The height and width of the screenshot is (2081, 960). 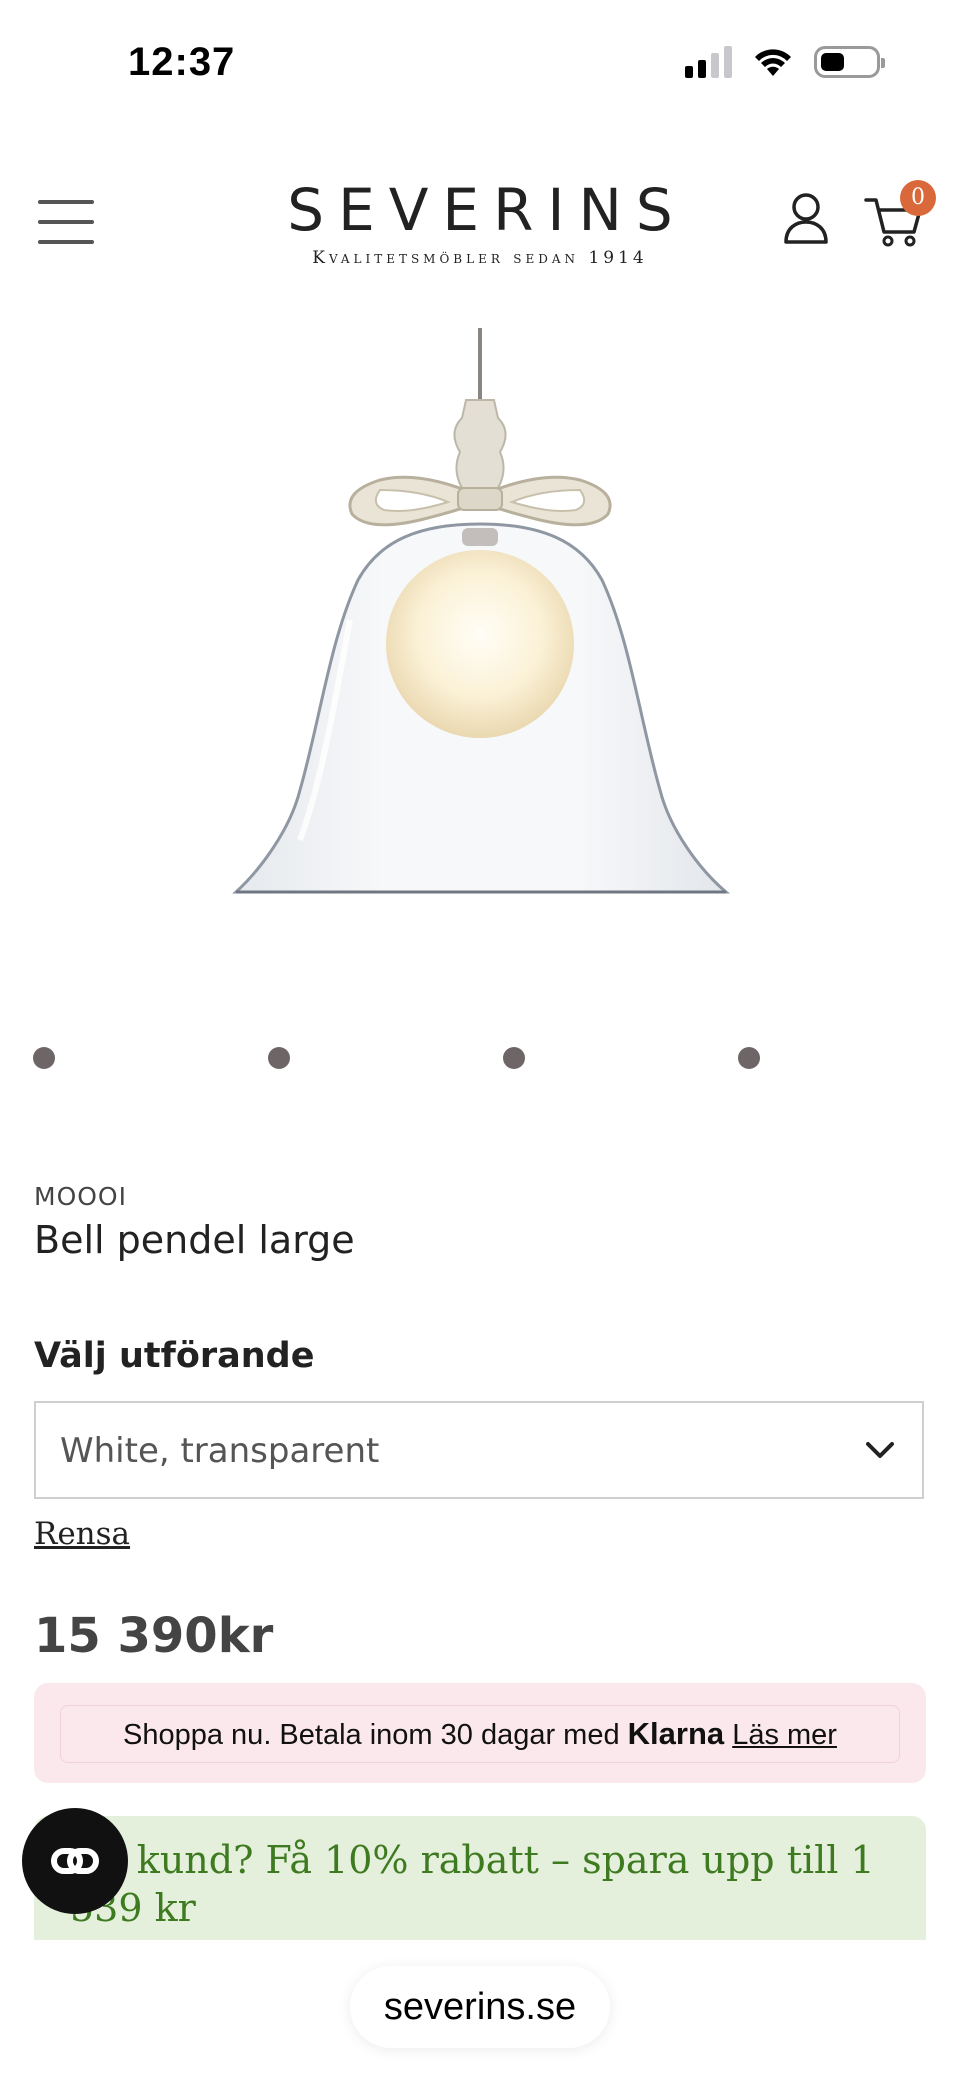 What do you see at coordinates (899, 215) in the screenshot?
I see `cart-button: 0` at bounding box center [899, 215].